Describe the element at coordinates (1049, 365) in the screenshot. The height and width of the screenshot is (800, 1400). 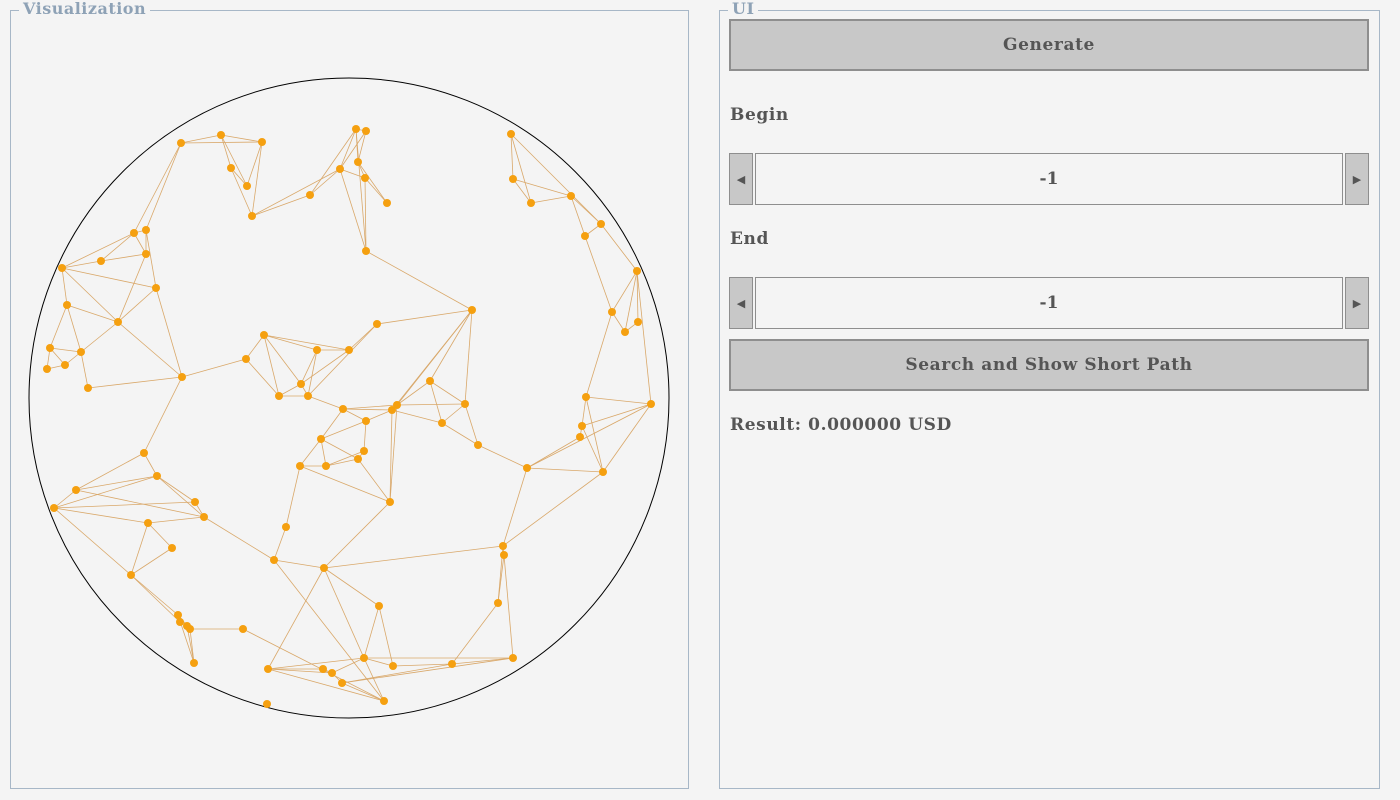
I see `search-shortest-path-button: Search and Show Short Path` at that location.